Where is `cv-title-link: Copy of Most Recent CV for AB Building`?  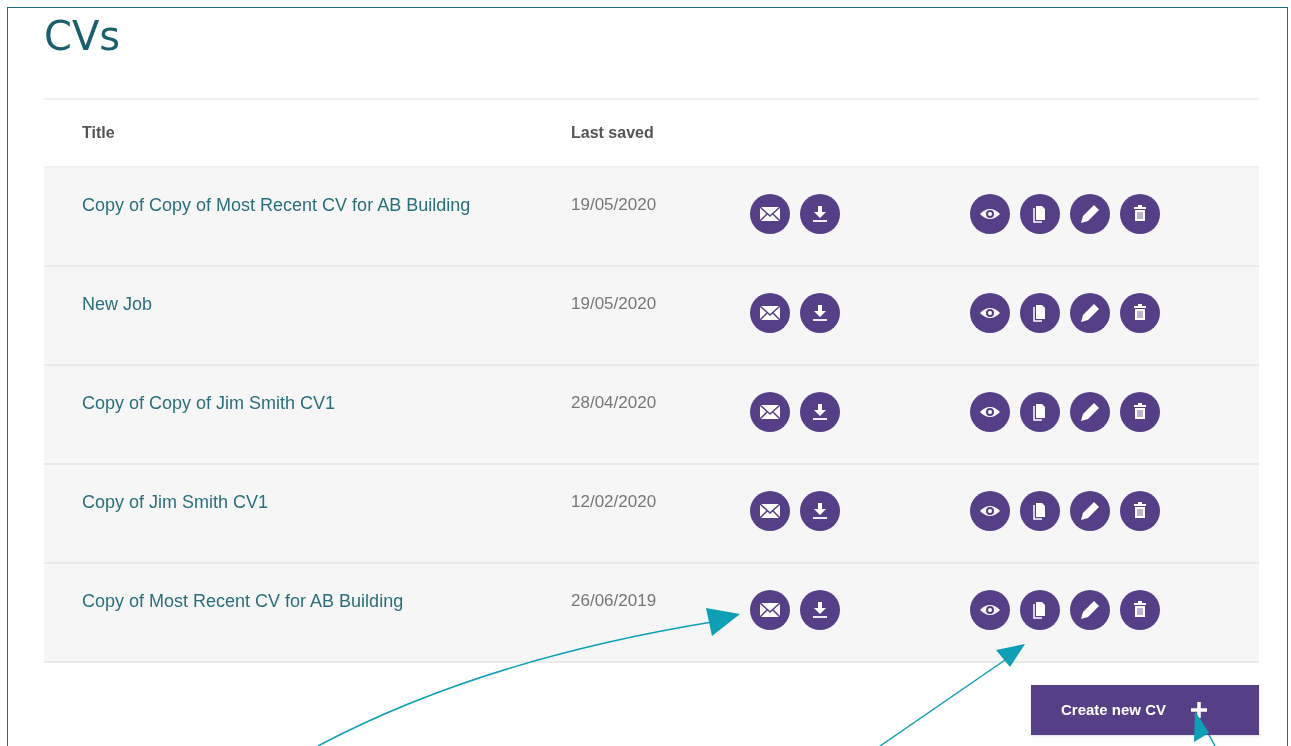
cv-title-link: Copy of Most Recent CV for AB Building is located at coordinates (326, 601).